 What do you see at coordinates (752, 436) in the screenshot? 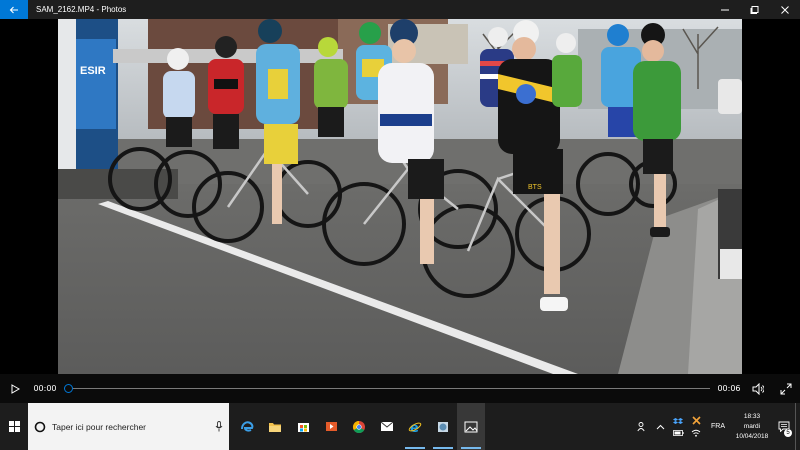
I see `clock-date: 10/04/2018` at bounding box center [752, 436].